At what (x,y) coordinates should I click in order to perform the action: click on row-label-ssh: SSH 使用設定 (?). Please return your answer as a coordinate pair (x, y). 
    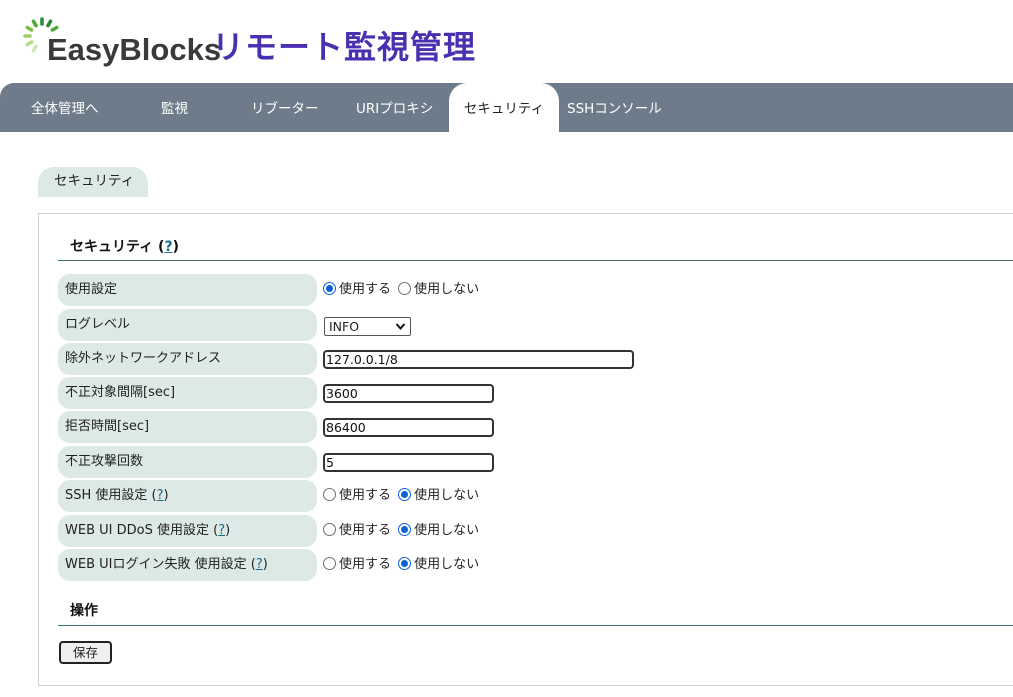
    Looking at the image, I should click on (187, 496).